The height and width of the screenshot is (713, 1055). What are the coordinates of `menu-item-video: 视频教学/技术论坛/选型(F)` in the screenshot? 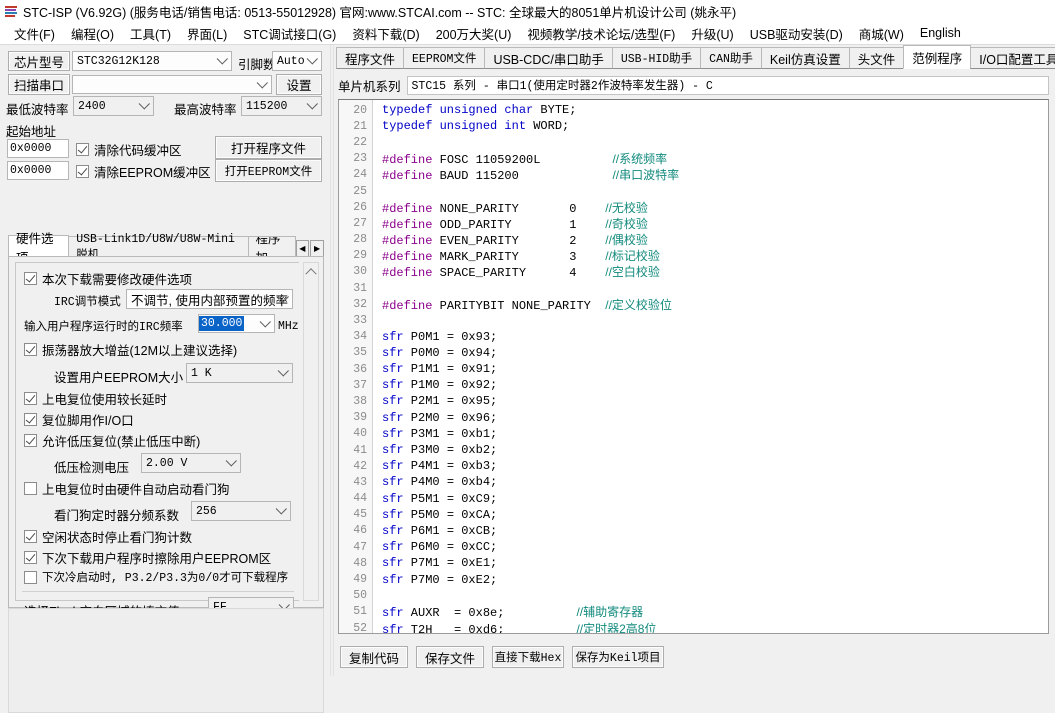 It's located at (601, 33).